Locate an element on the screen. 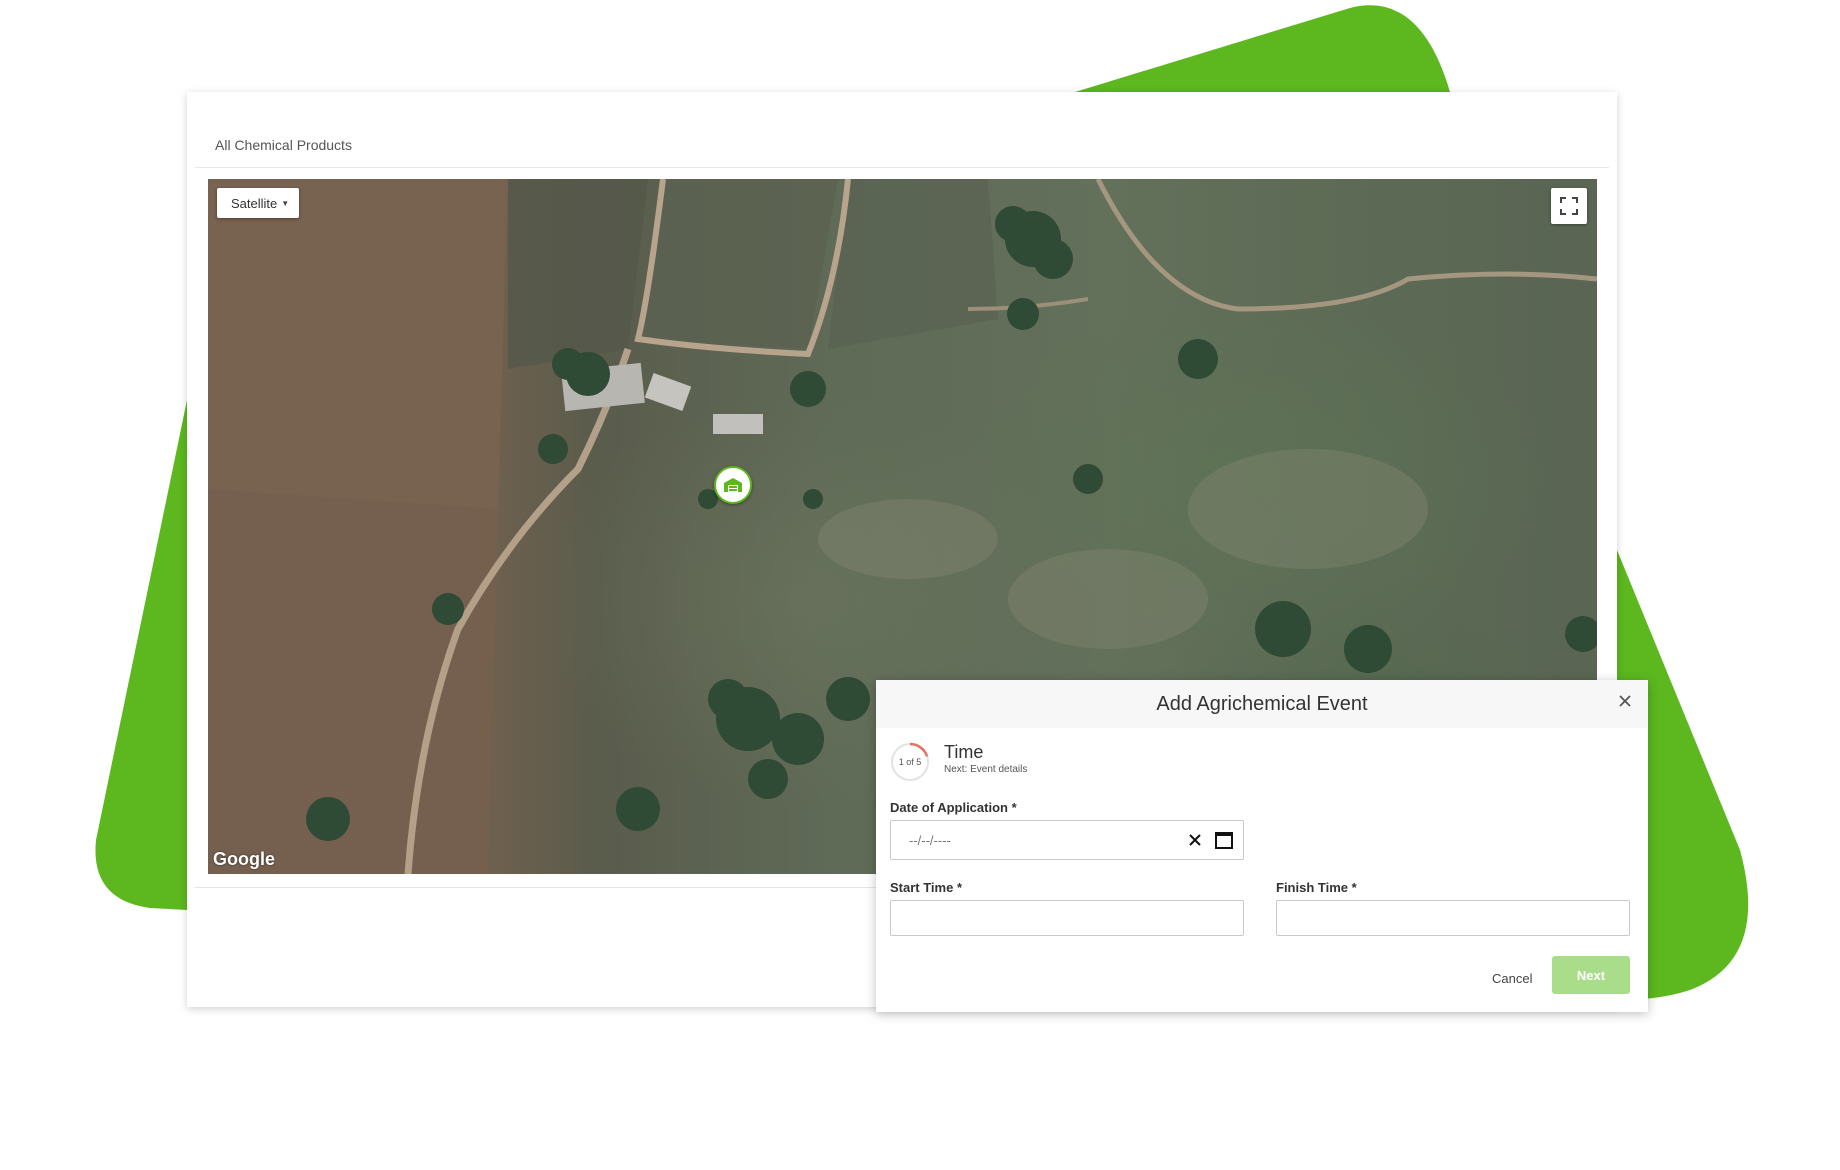  next-button: Next is located at coordinates (1591, 975).